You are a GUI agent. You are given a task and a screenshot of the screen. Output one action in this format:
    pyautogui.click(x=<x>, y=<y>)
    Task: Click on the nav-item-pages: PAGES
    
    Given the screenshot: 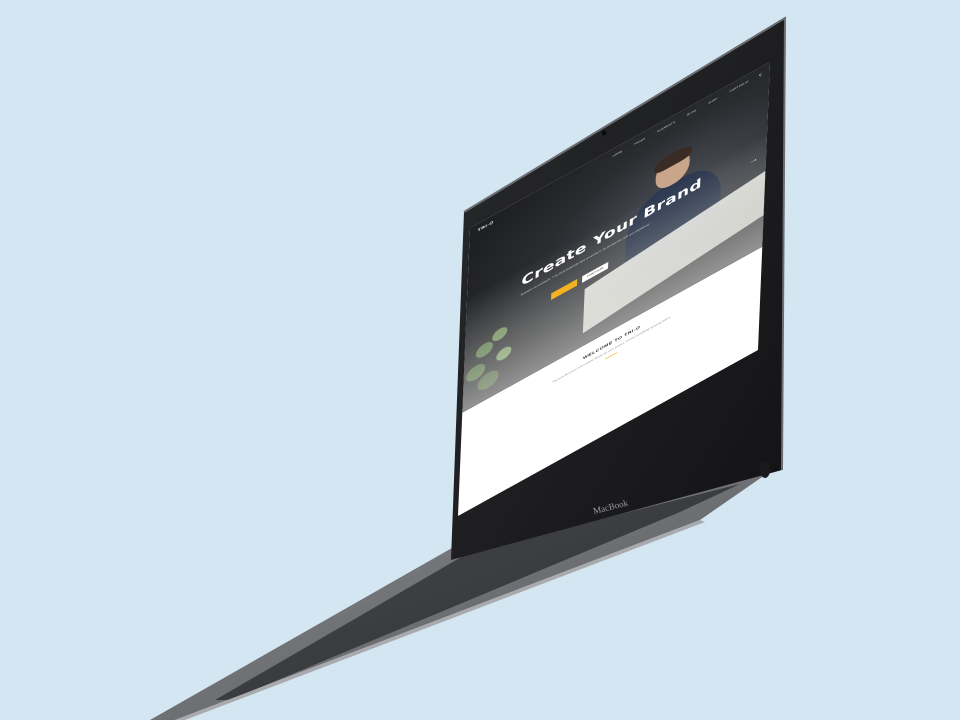 What is the action you would take?
    pyautogui.click(x=639, y=141)
    